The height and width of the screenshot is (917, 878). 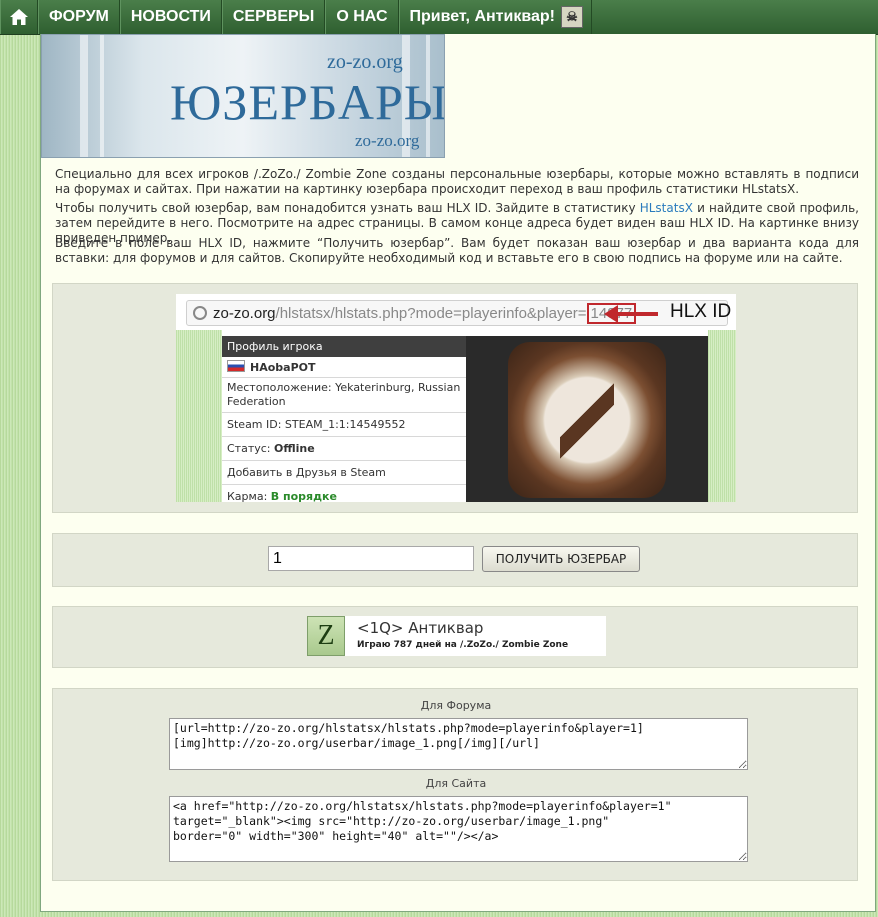 I want to click on nav-user-greeting: Привет, Антиквар! ☠, so click(x=495, y=17).